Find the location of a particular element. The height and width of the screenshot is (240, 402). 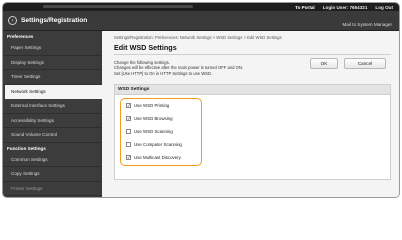

ok-button: OK is located at coordinates (324, 63).